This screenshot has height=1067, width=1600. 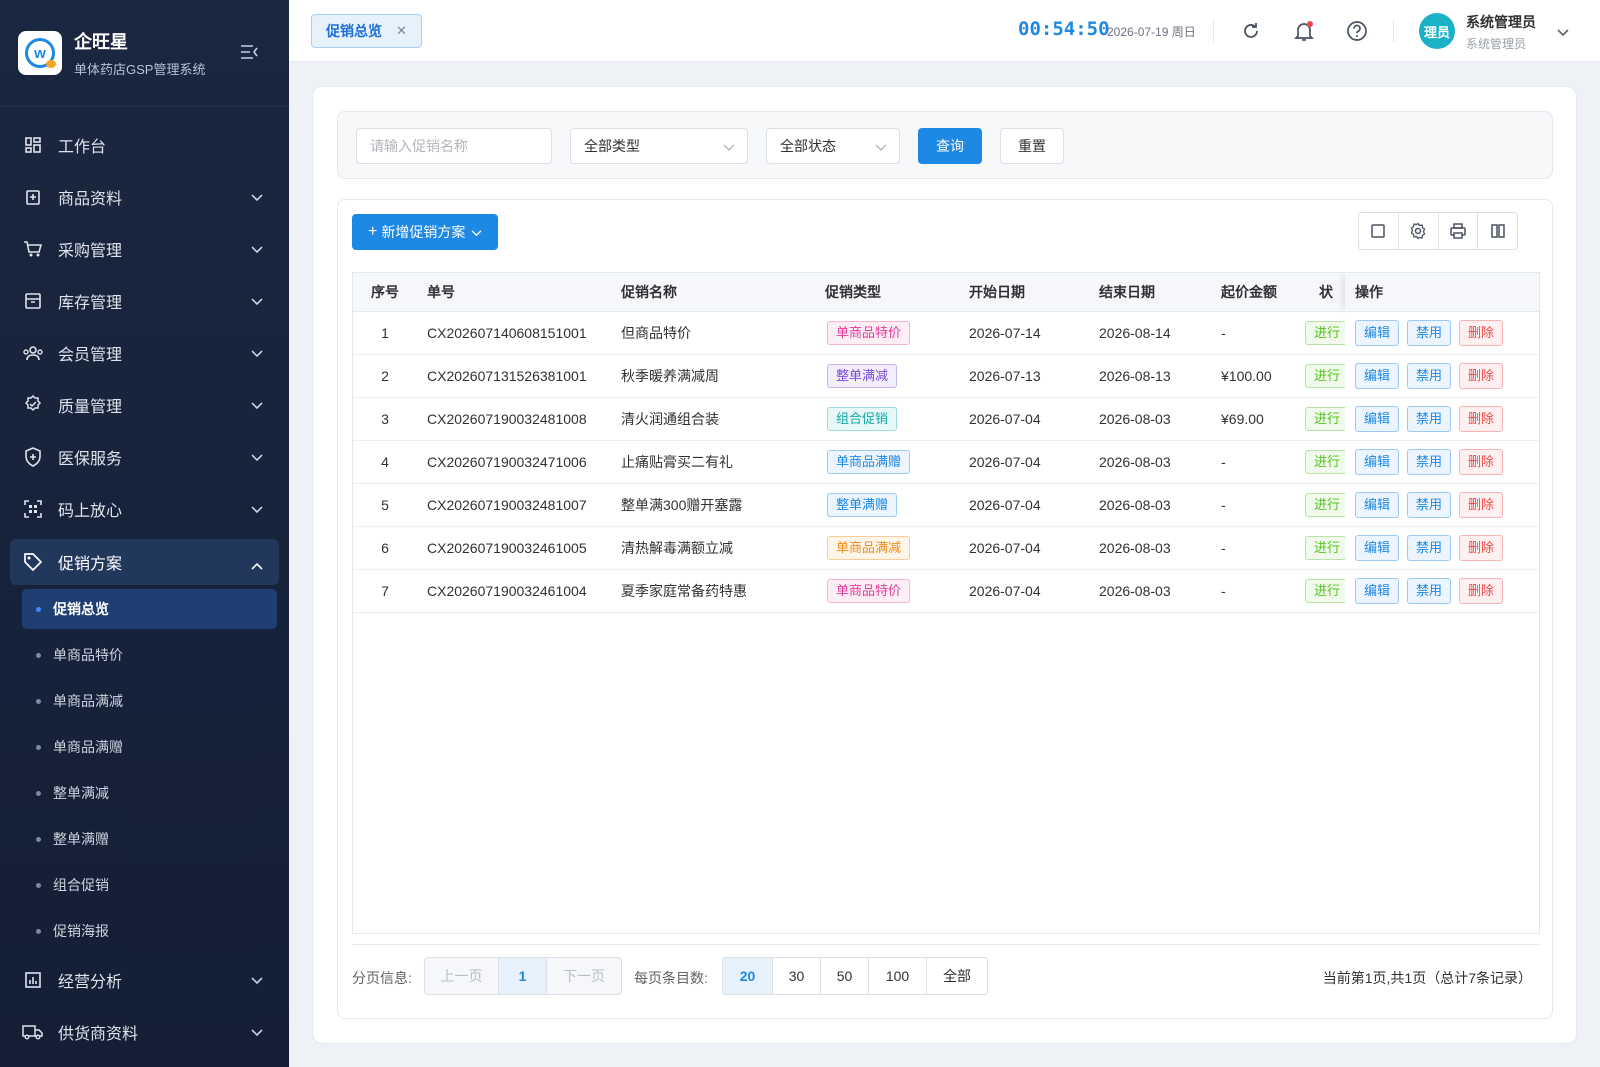 What do you see at coordinates (869, 590) in the screenshot?
I see `promotion-type-tag: 单商品特价` at bounding box center [869, 590].